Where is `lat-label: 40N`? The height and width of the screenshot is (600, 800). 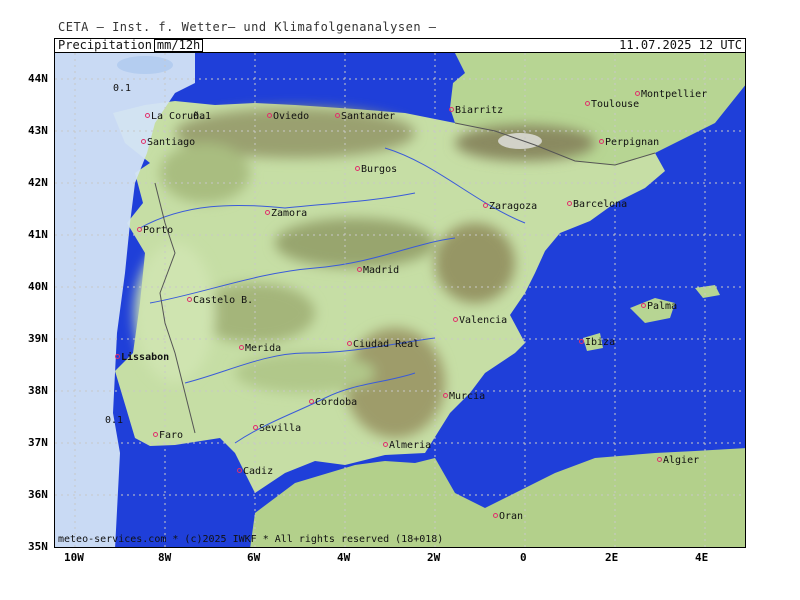 lat-label: 40N is located at coordinates (38, 286).